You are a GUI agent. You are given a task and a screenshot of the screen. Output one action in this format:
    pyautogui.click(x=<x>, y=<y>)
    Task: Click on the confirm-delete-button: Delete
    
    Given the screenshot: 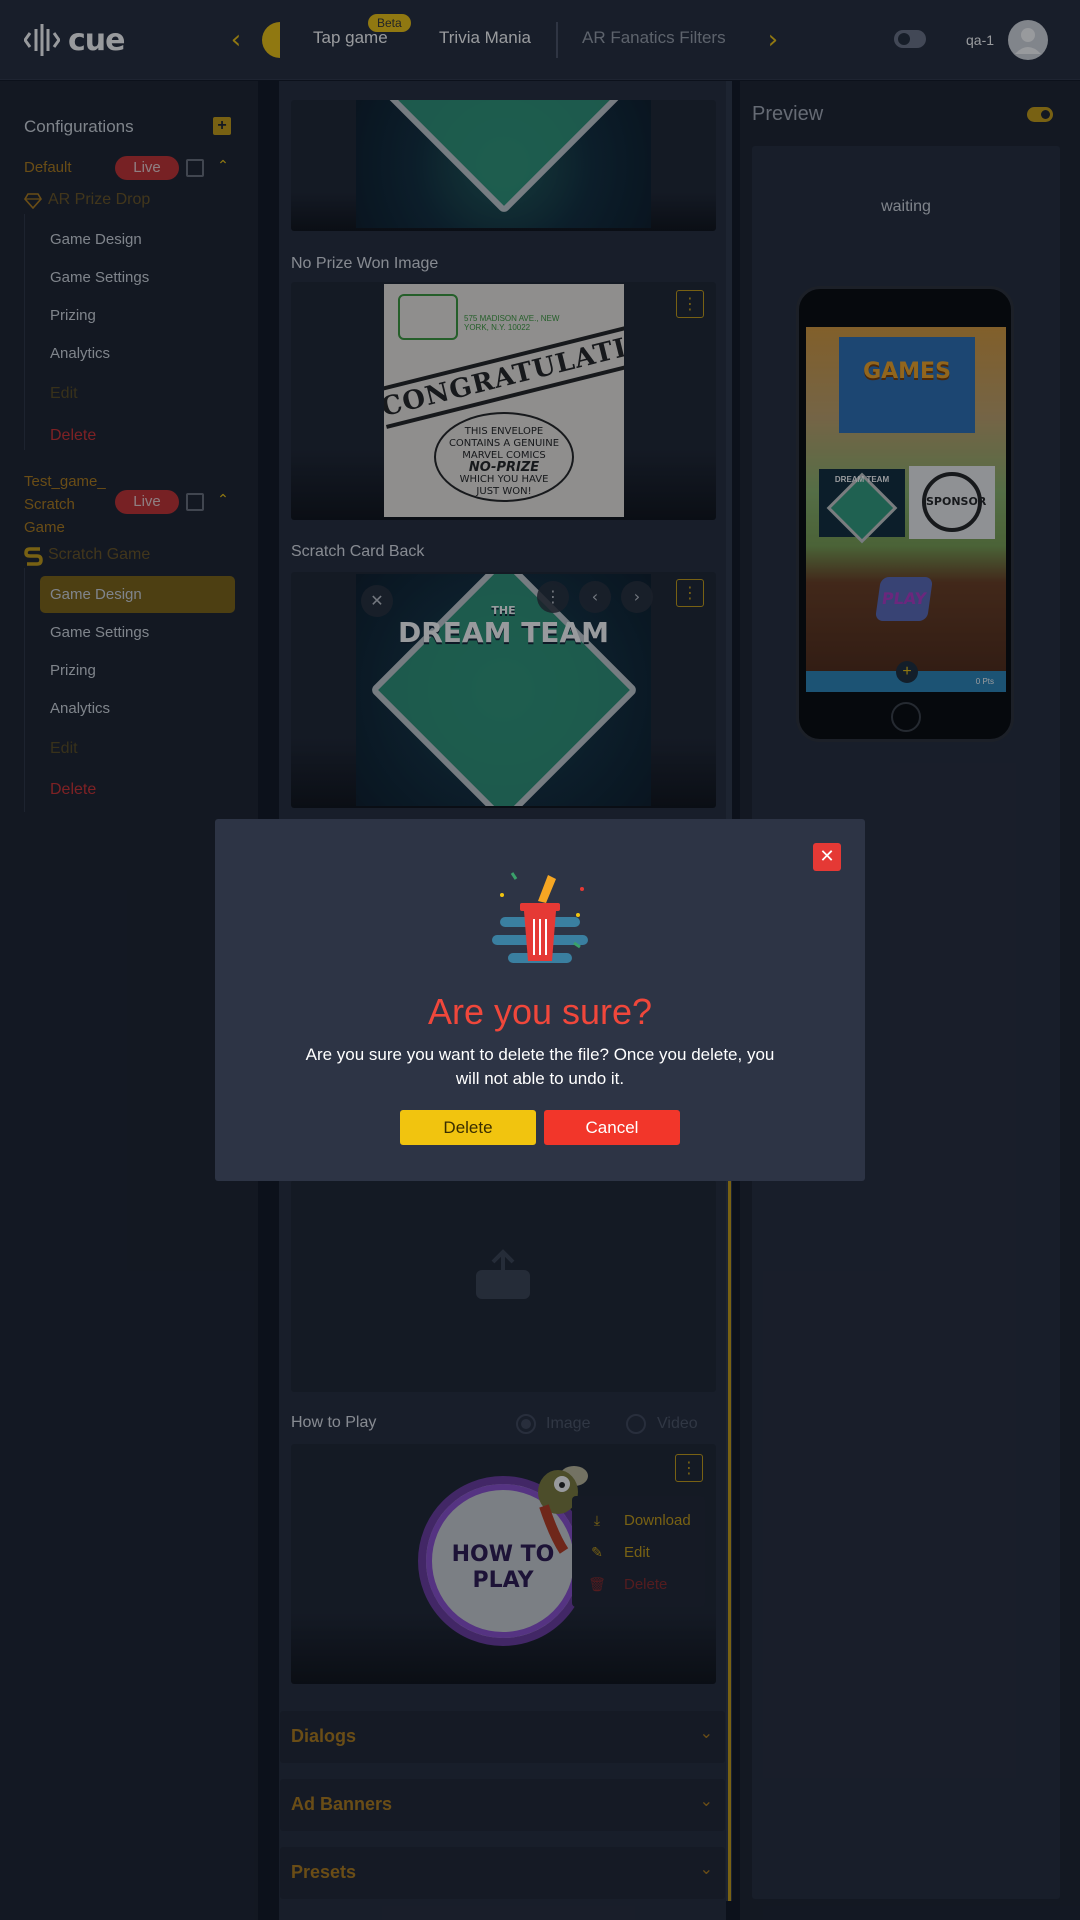 What is the action you would take?
    pyautogui.click(x=468, y=1127)
    